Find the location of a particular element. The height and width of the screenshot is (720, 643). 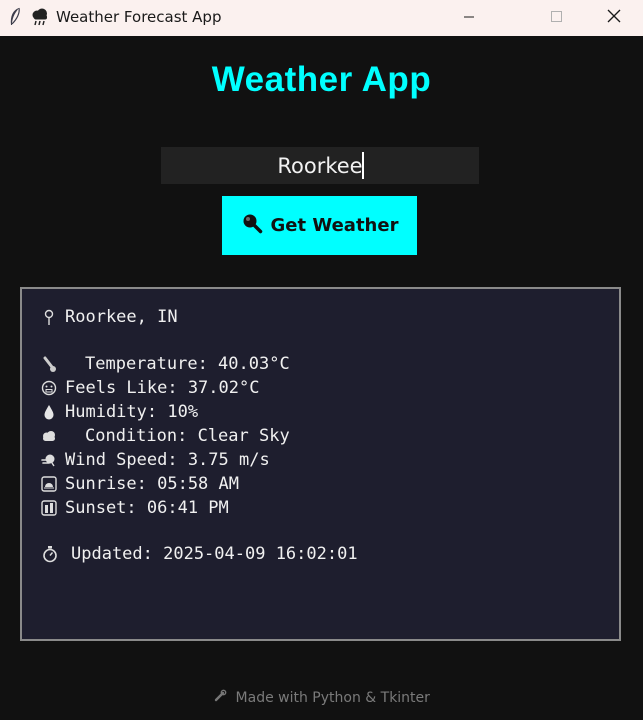

minimize-icon is located at coordinates (469, 18).